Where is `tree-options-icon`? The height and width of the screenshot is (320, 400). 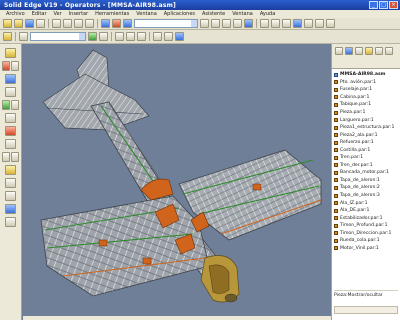 tree-options-icon is located at coordinates (359, 51).